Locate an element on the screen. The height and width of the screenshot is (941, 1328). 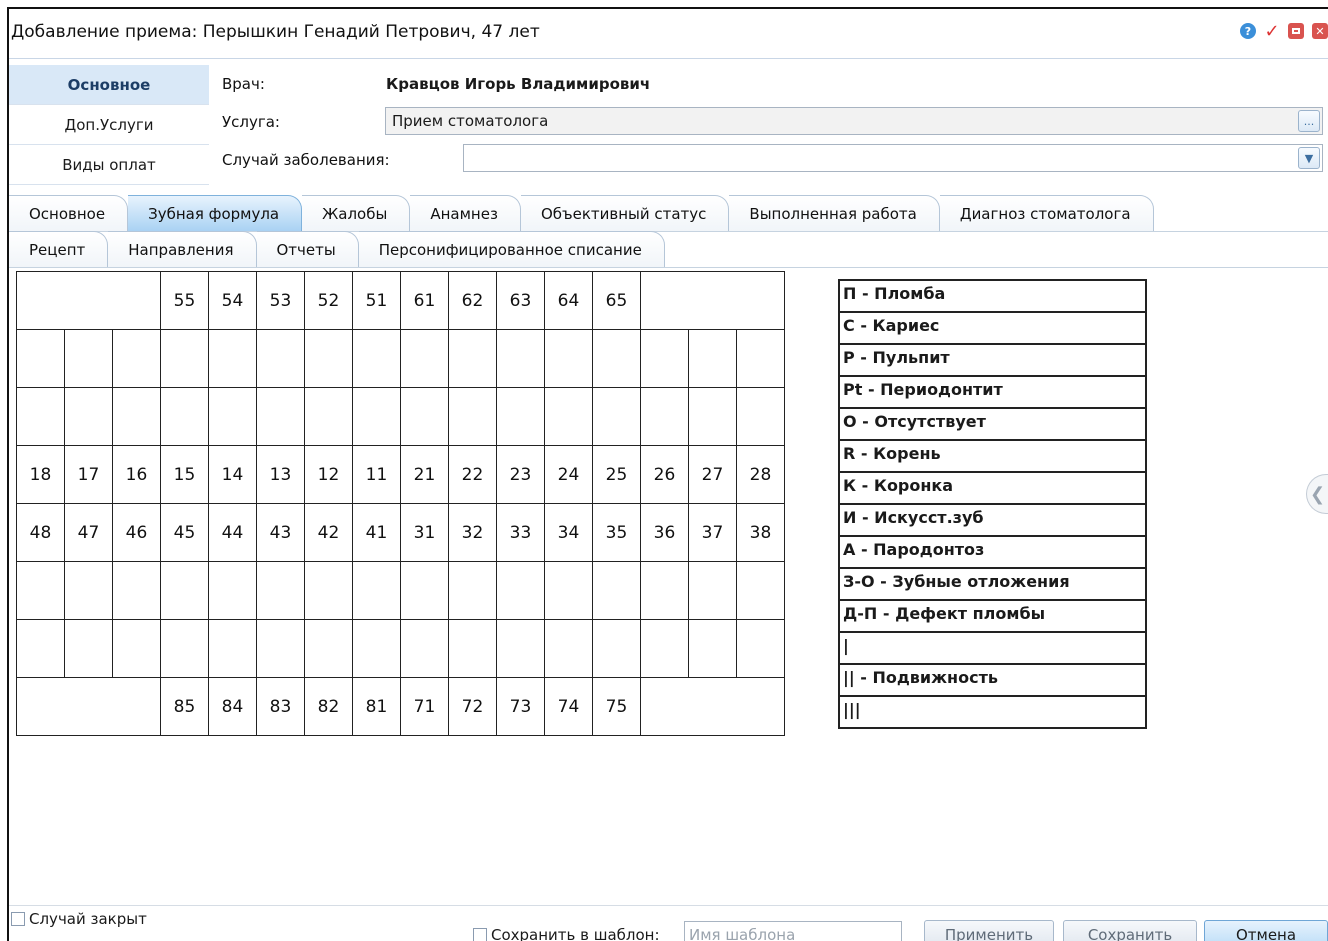
tooth-cell: 65 is located at coordinates (616, 300).